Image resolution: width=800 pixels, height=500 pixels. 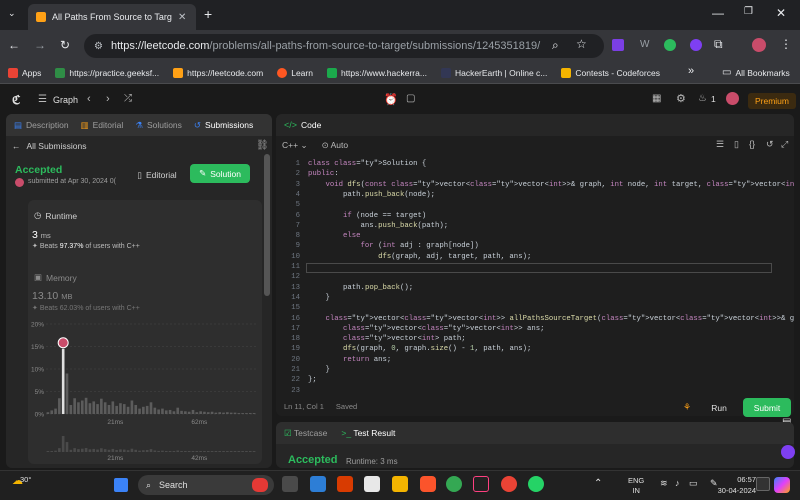 What do you see at coordinates (14, 45) in the screenshot?
I see `back-icon: ←` at bounding box center [14, 45].